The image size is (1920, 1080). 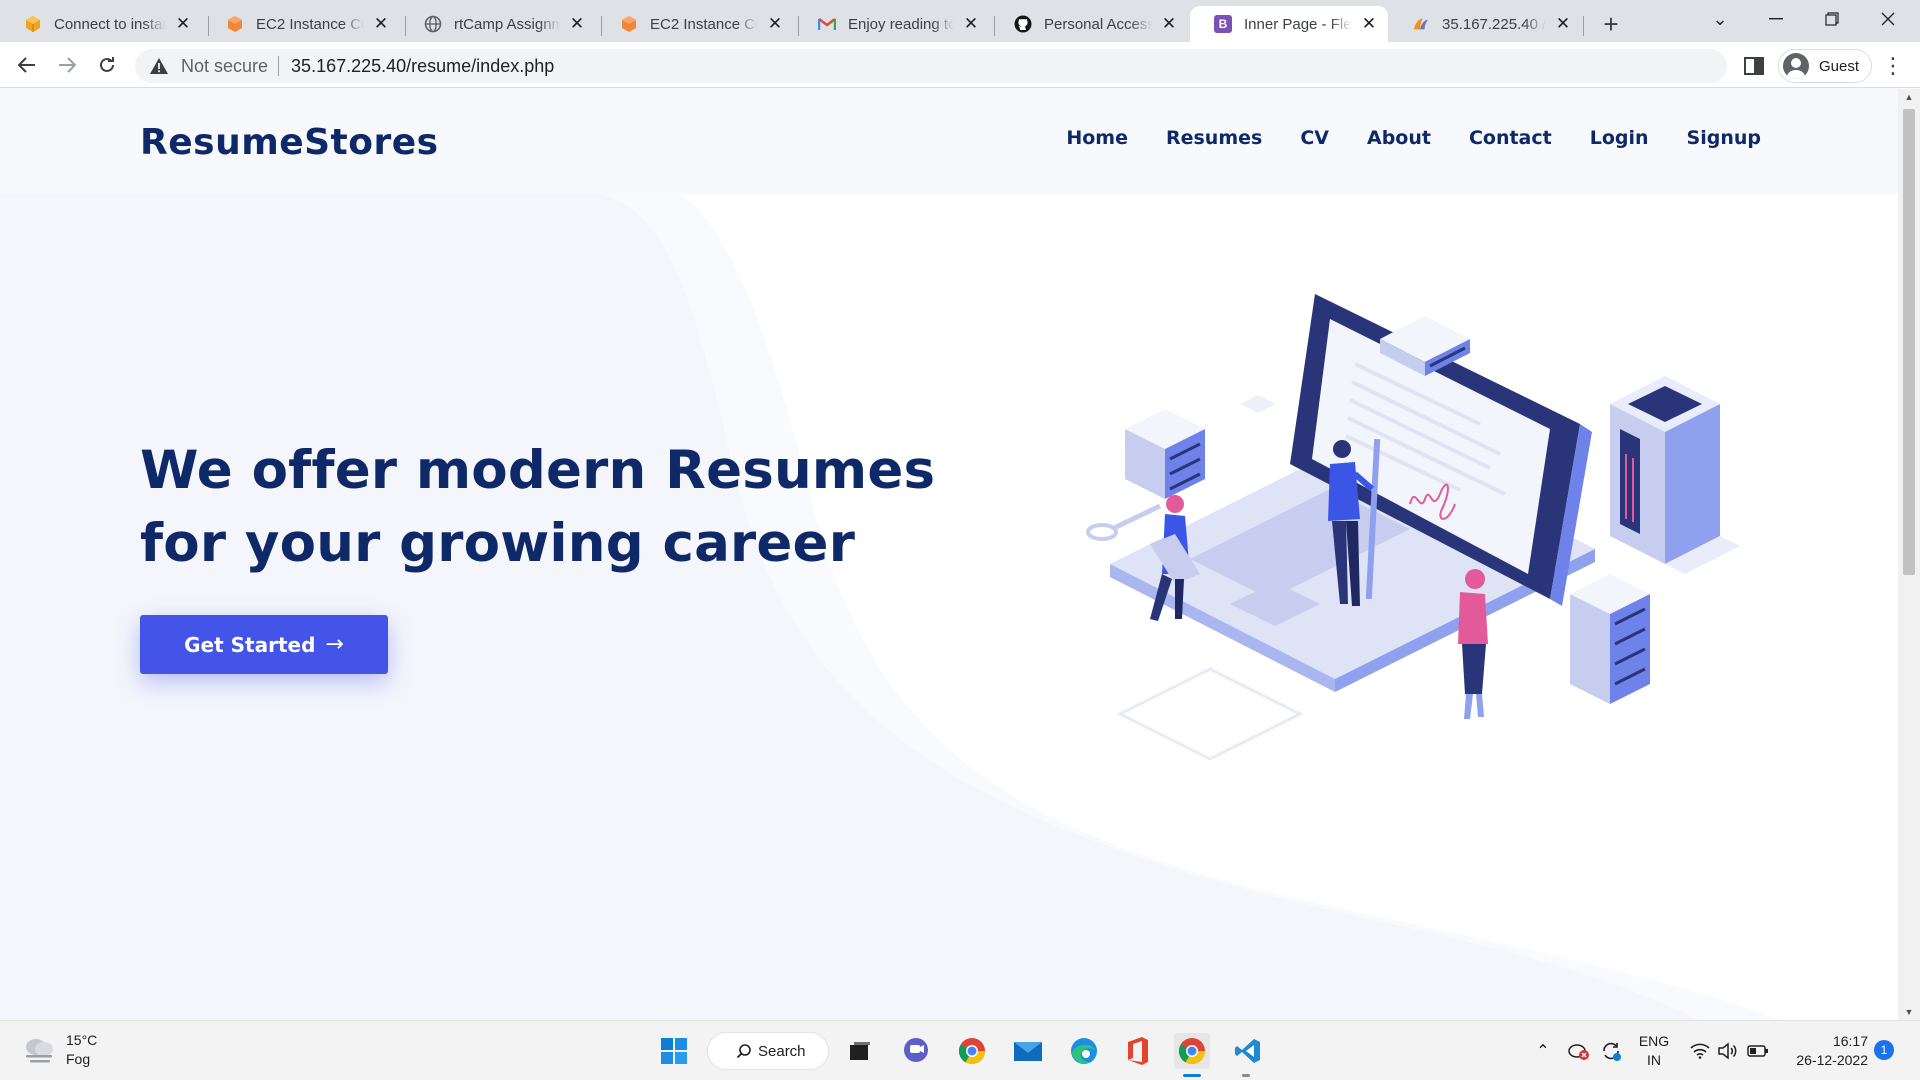 I want to click on browser-menu-icon: ⋮, so click(x=1893, y=66).